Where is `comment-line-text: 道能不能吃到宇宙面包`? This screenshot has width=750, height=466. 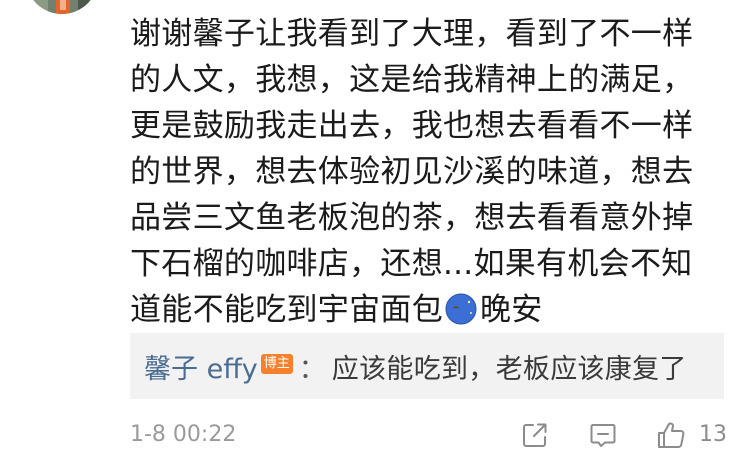
comment-line-text: 道能不能吃到宇宙面包 is located at coordinates (286, 310).